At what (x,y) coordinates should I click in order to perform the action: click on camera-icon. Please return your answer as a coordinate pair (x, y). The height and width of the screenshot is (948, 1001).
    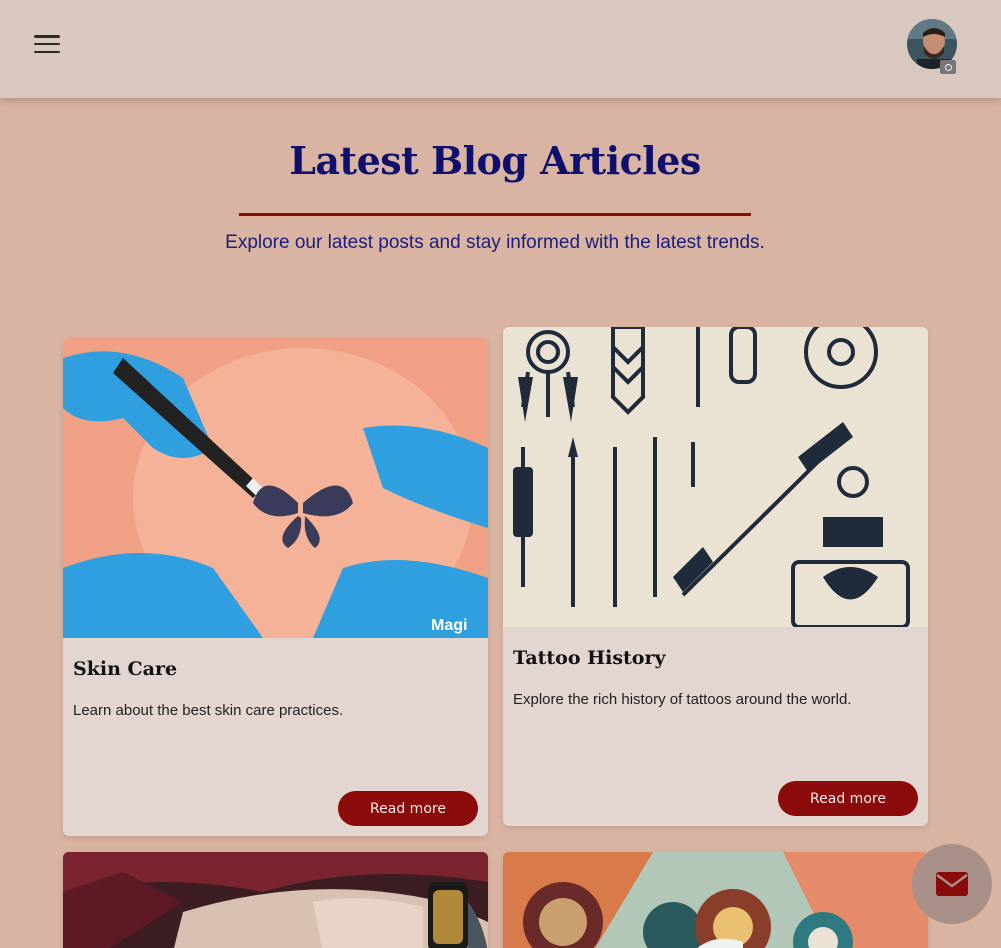
    Looking at the image, I should click on (948, 67).